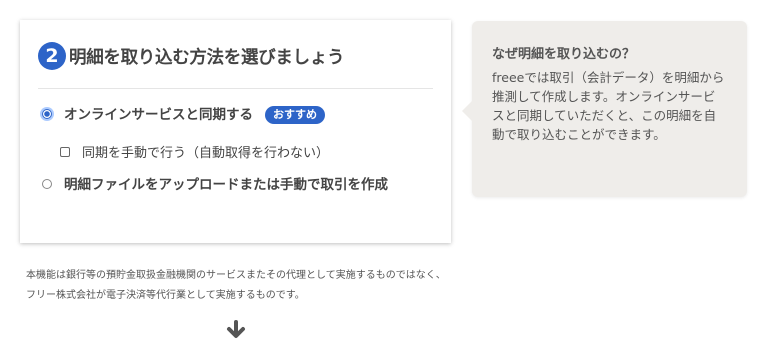 This screenshot has height=349, width=780. I want to click on option-manual-sync: 同期を手動で行う（自動取得を行わない）, so click(194, 151).